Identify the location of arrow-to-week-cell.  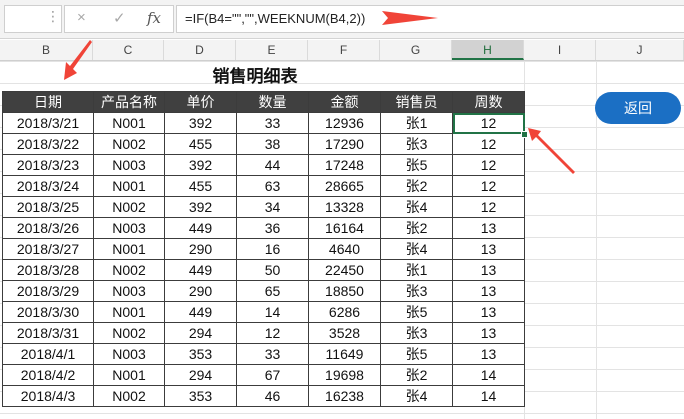
(551, 151).